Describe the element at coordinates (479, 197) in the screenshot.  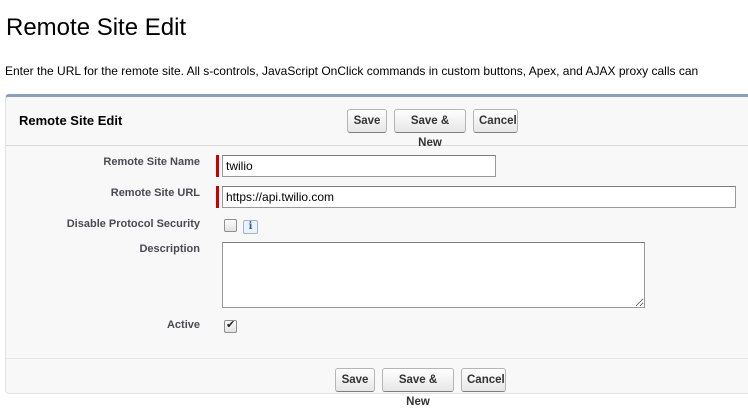
I see `remote-site-url-input` at that location.